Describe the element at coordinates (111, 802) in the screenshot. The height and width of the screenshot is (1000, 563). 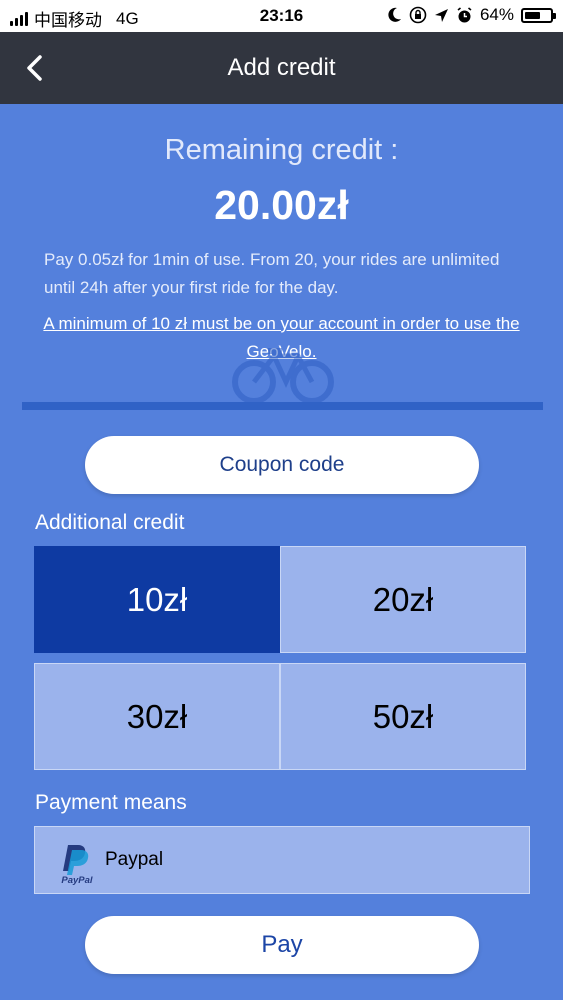
I see `payment-means-title: Payment means` at that location.